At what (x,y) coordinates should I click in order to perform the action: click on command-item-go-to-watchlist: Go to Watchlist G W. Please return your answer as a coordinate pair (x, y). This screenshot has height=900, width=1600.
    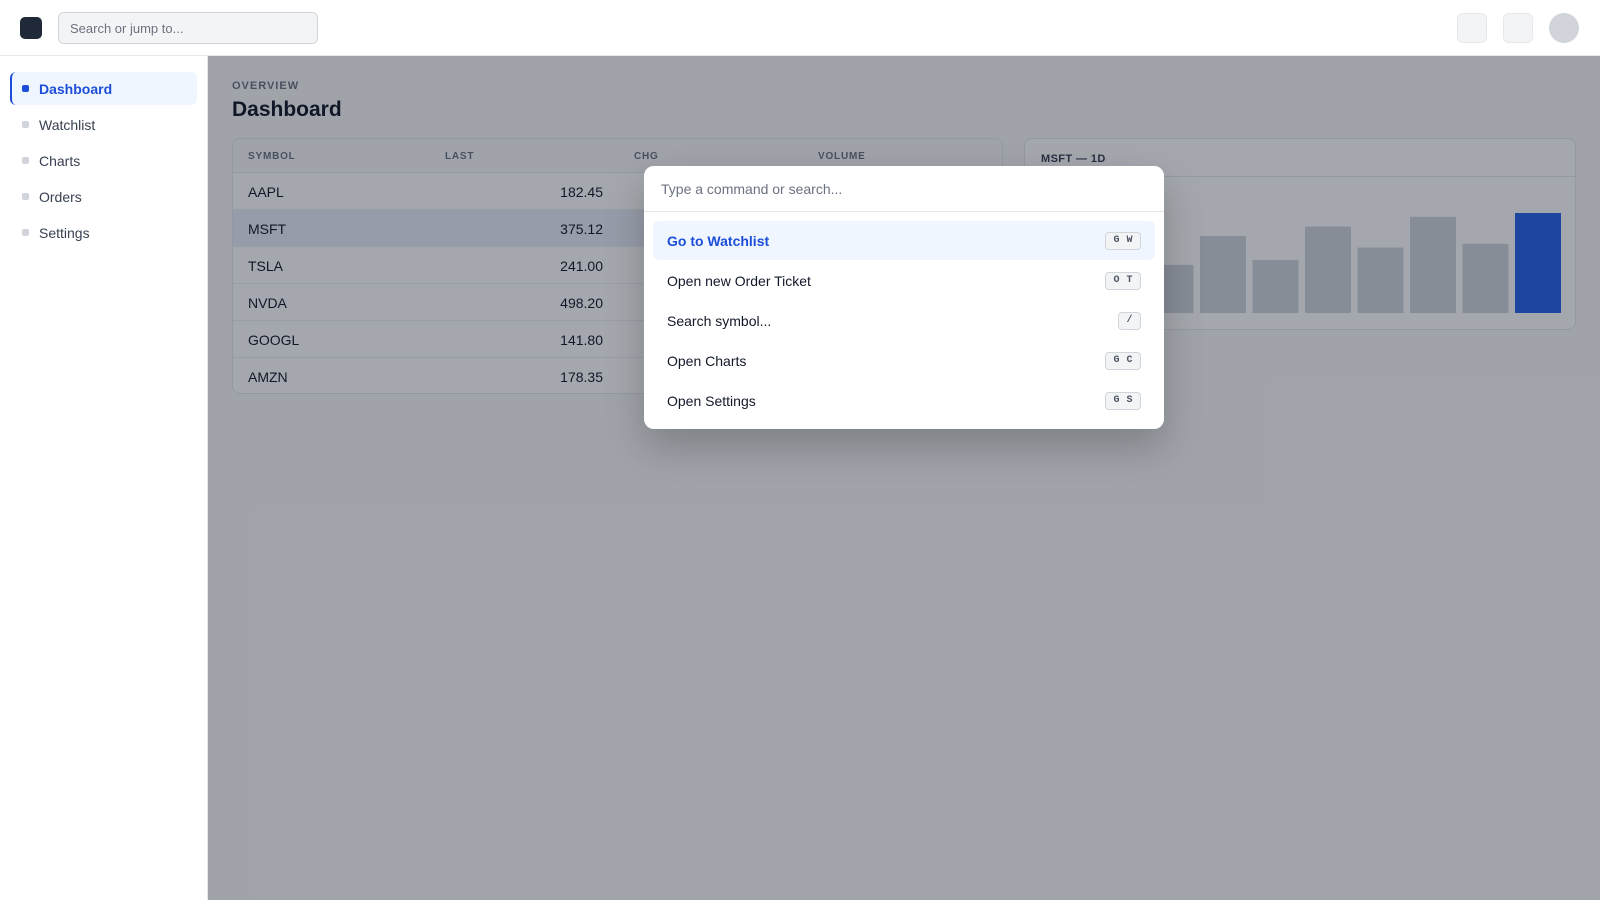
    Looking at the image, I should click on (904, 240).